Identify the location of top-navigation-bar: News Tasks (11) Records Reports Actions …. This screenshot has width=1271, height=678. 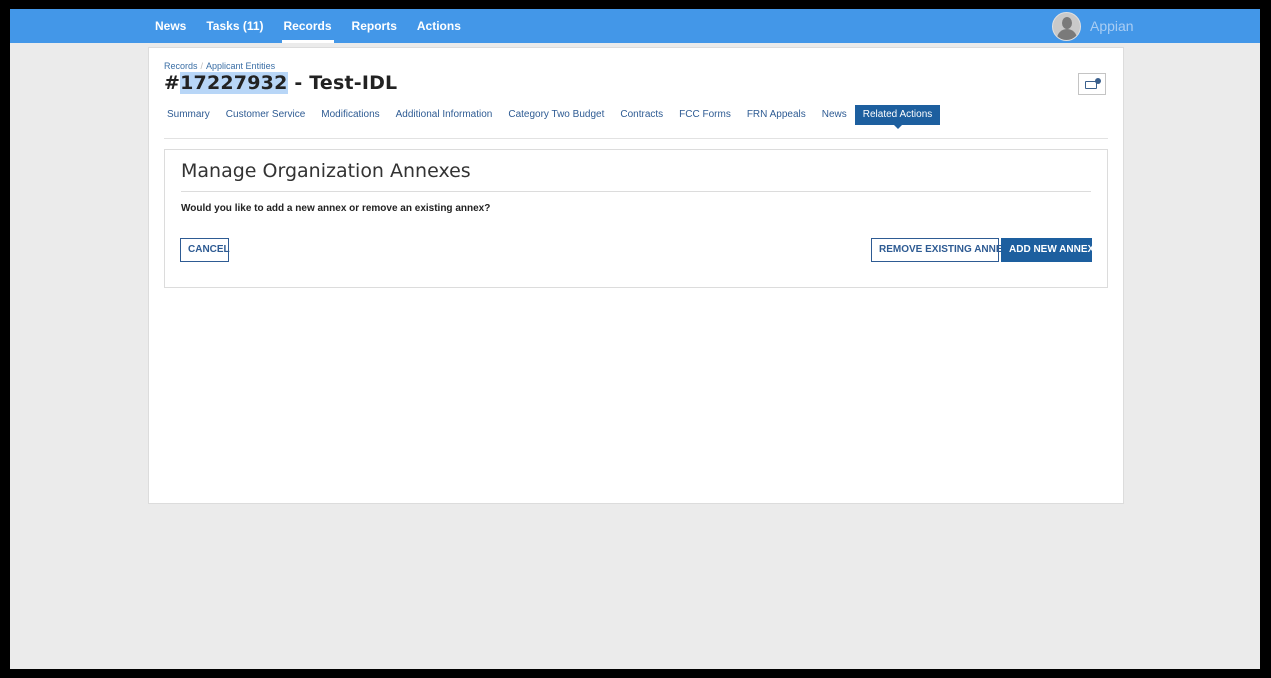
(635, 26).